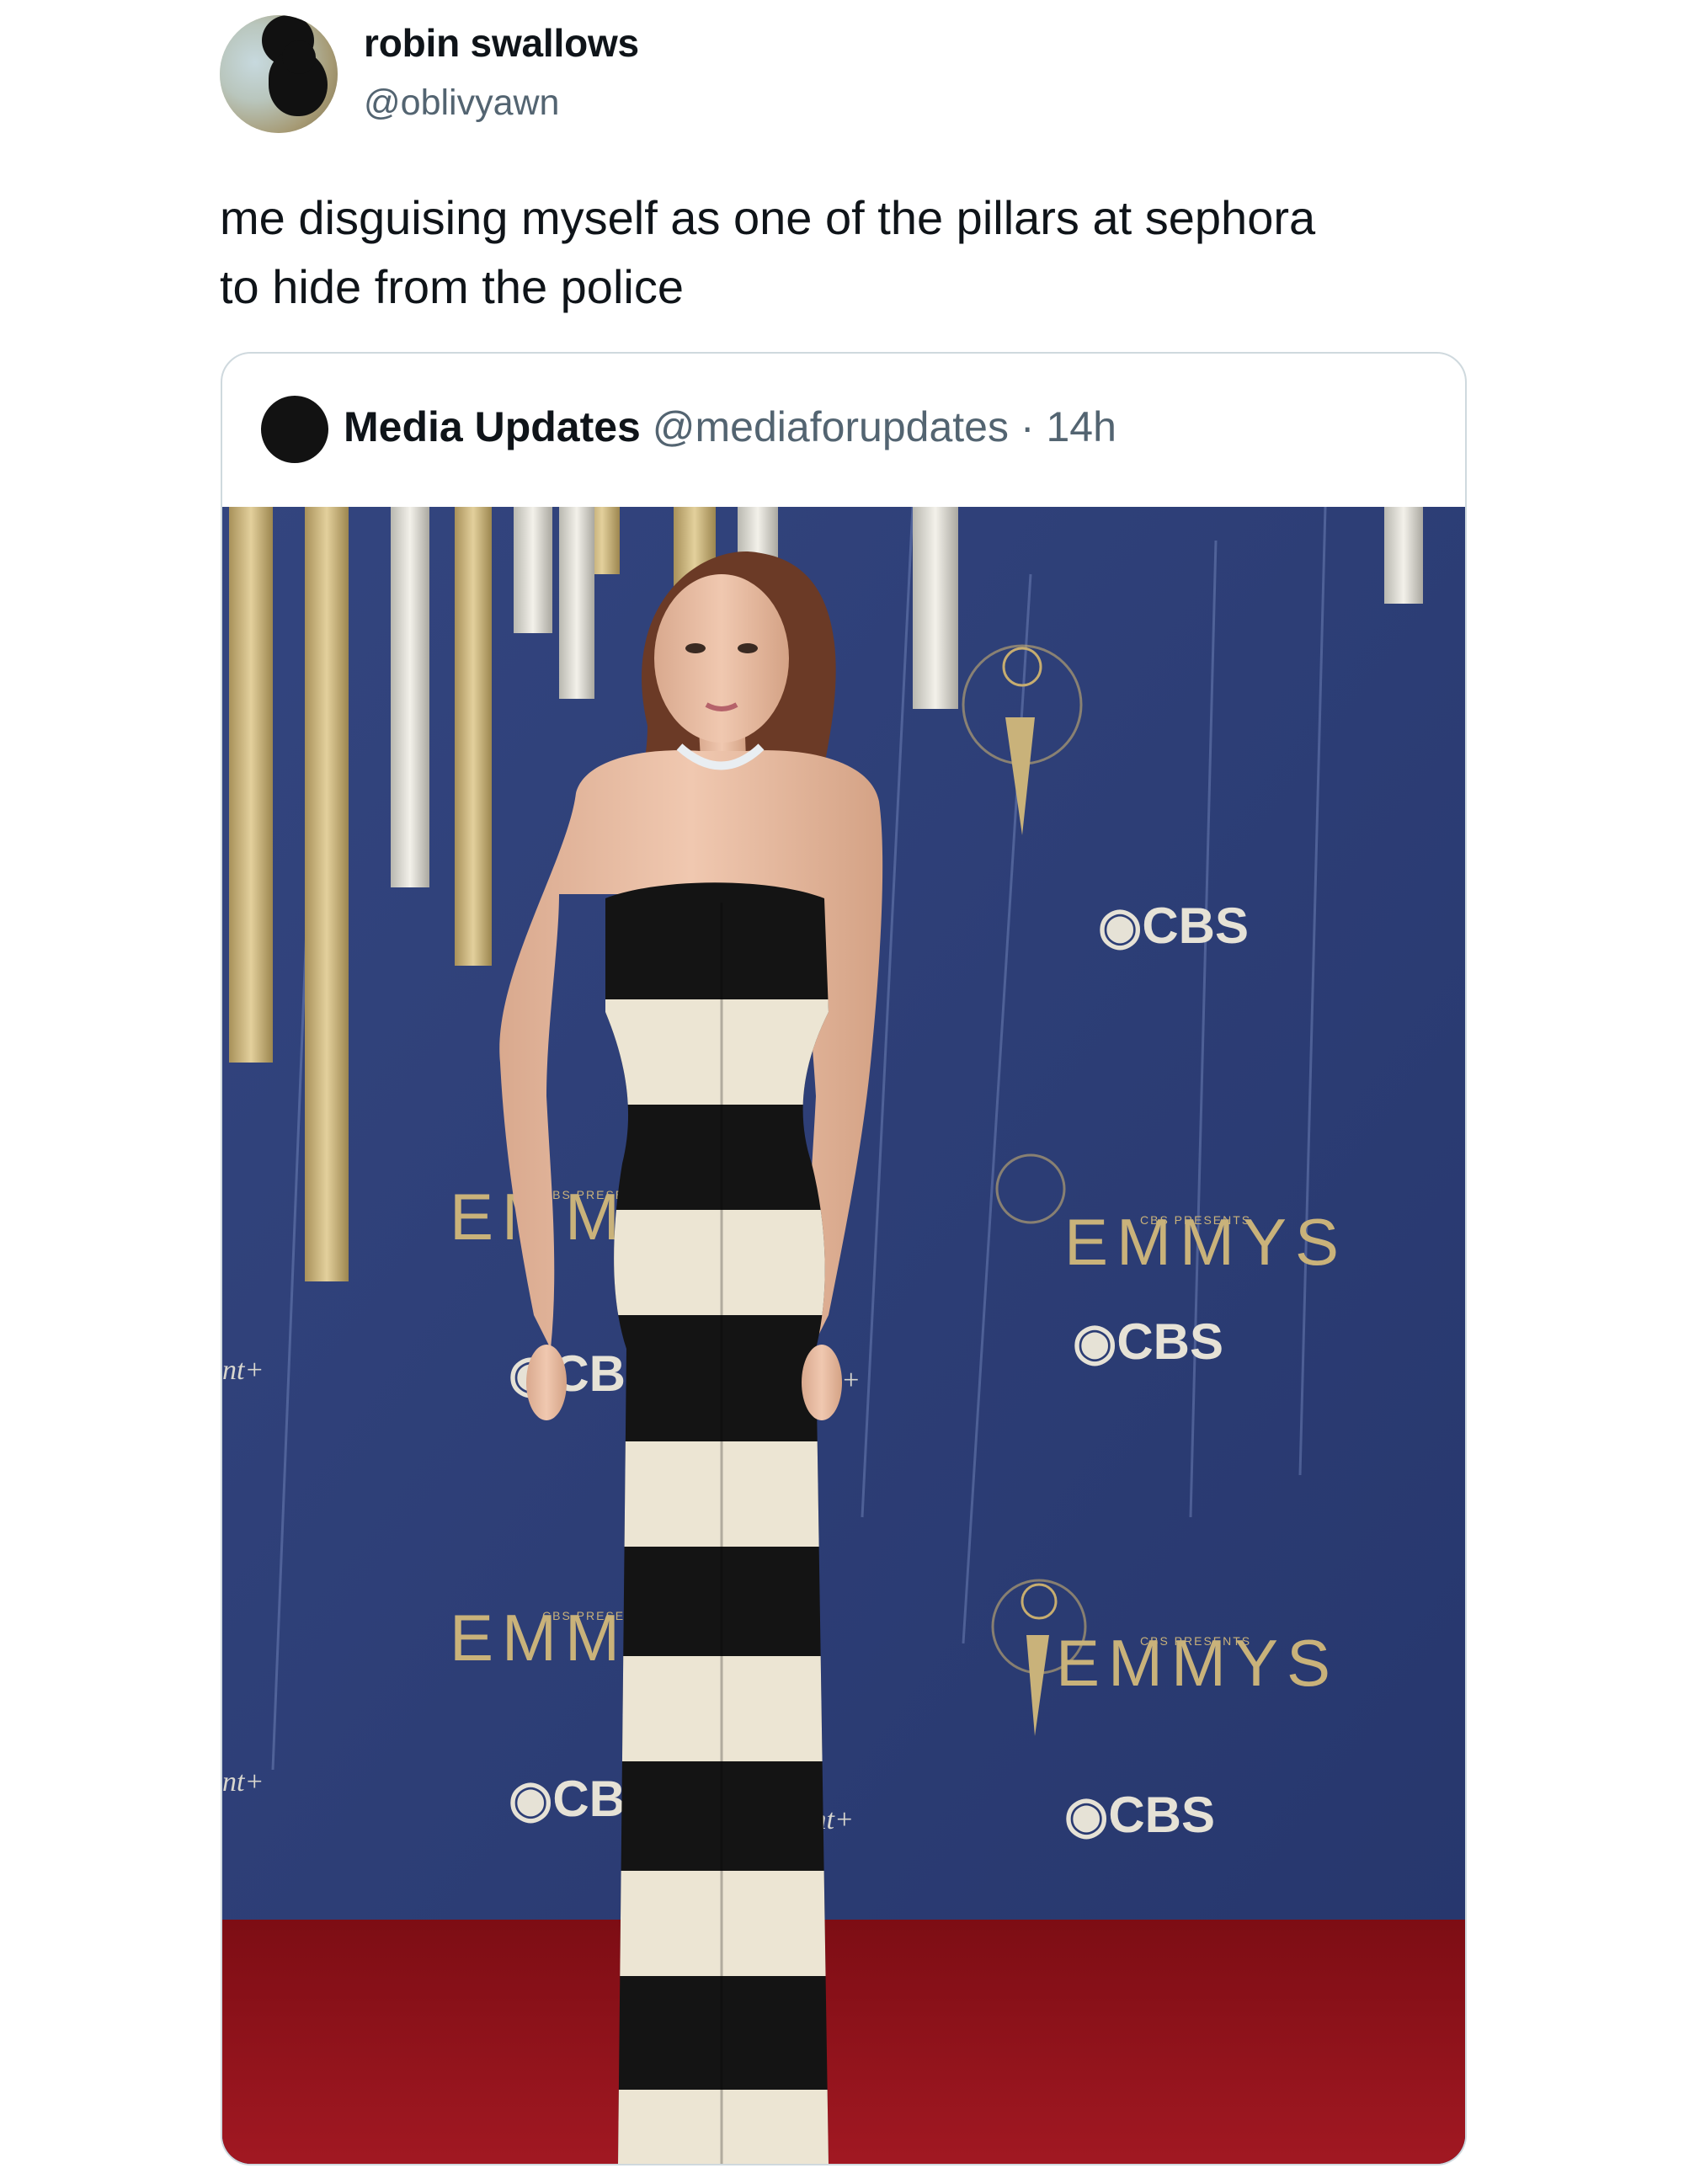 This screenshot has width=1684, height=2184. Describe the element at coordinates (461, 103) in the screenshot. I see `author-handle: @oblivyawn` at that location.